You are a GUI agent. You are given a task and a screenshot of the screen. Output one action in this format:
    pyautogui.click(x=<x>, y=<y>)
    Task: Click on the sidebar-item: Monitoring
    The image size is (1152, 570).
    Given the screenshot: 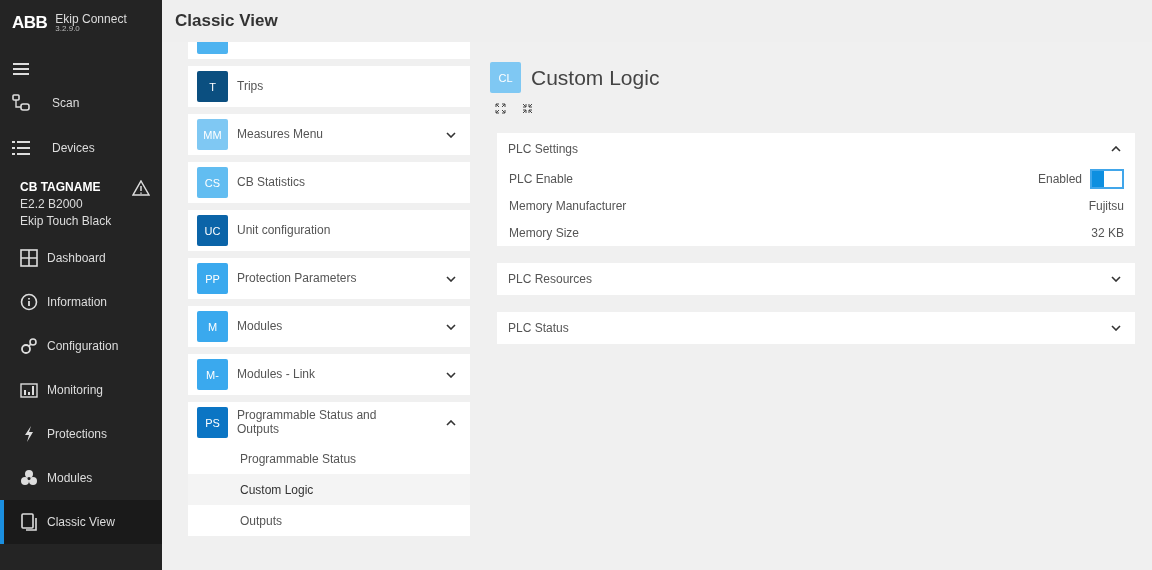 What is the action you would take?
    pyautogui.click(x=81, y=390)
    